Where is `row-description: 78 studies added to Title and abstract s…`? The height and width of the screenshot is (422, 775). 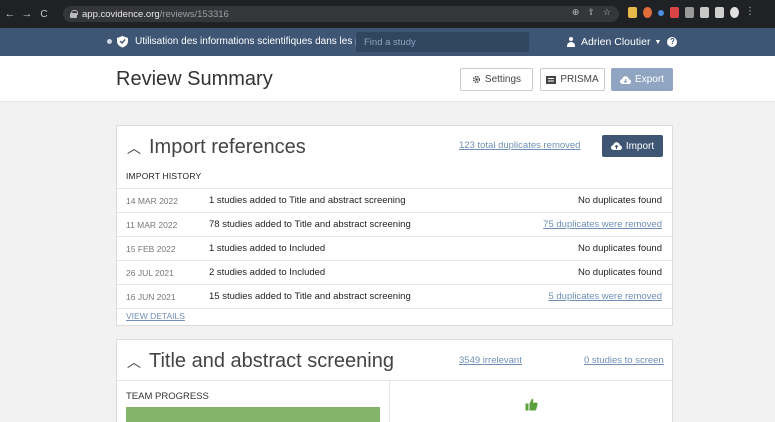
row-description: 78 studies added to Title and abstract s… is located at coordinates (310, 224).